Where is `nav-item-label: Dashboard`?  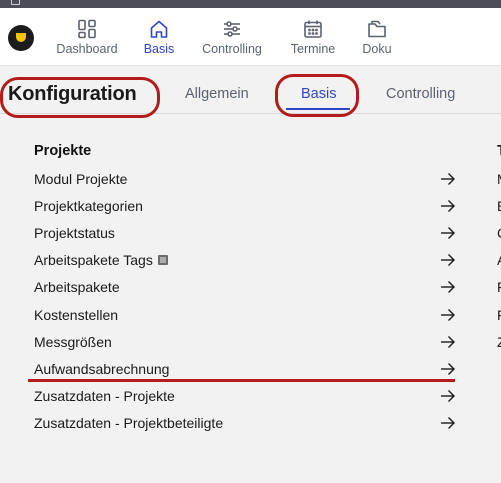 nav-item-label: Dashboard is located at coordinates (87, 49).